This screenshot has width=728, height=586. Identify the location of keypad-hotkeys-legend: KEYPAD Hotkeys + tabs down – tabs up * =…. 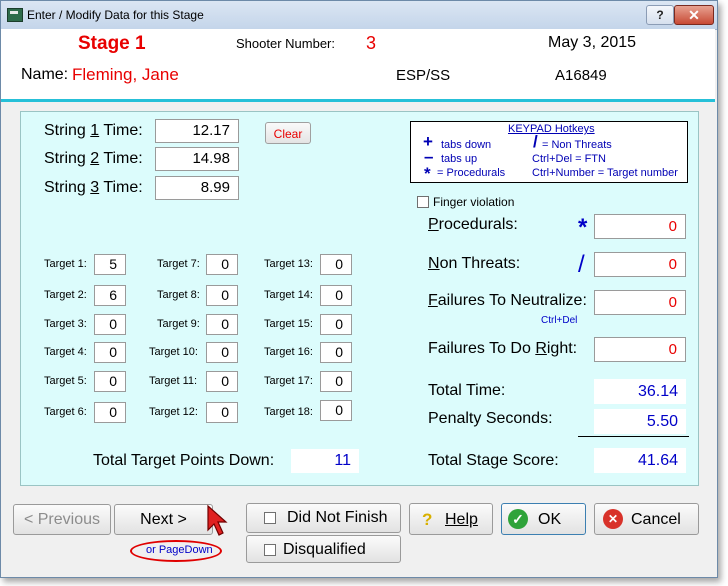
(549, 152).